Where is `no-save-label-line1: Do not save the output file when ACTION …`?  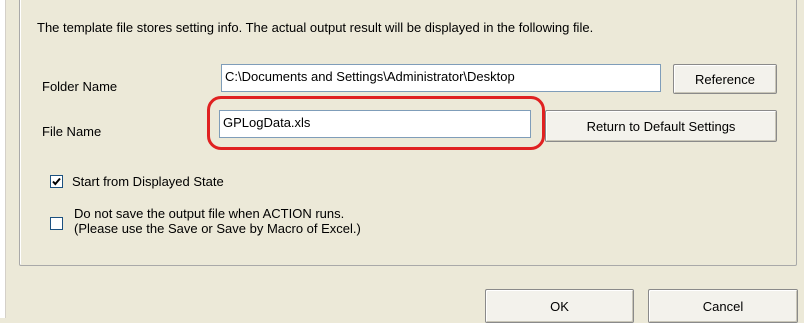 no-save-label-line1: Do not save the output file when ACTION … is located at coordinates (209, 213).